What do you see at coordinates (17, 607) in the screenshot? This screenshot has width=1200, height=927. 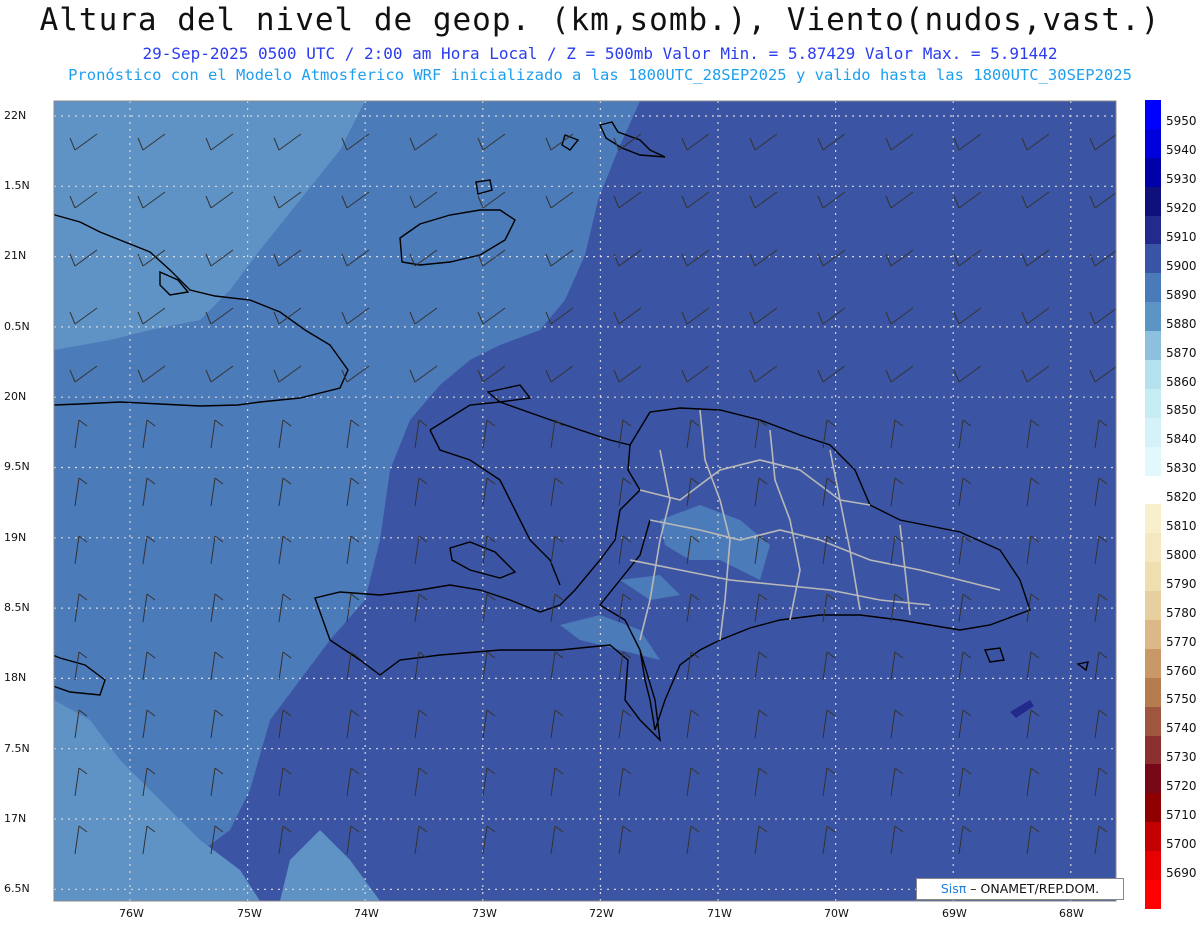 I see `lat-label: 8.5N` at bounding box center [17, 607].